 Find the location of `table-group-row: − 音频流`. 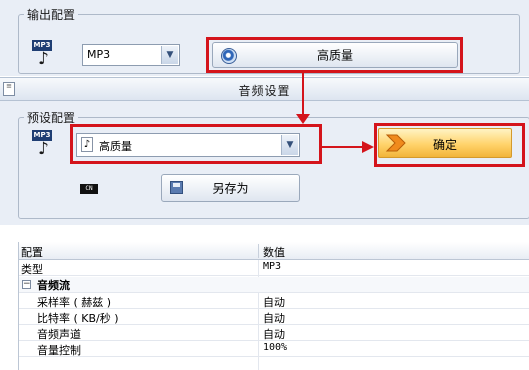

table-group-row: − 音频流 is located at coordinates (274, 285).